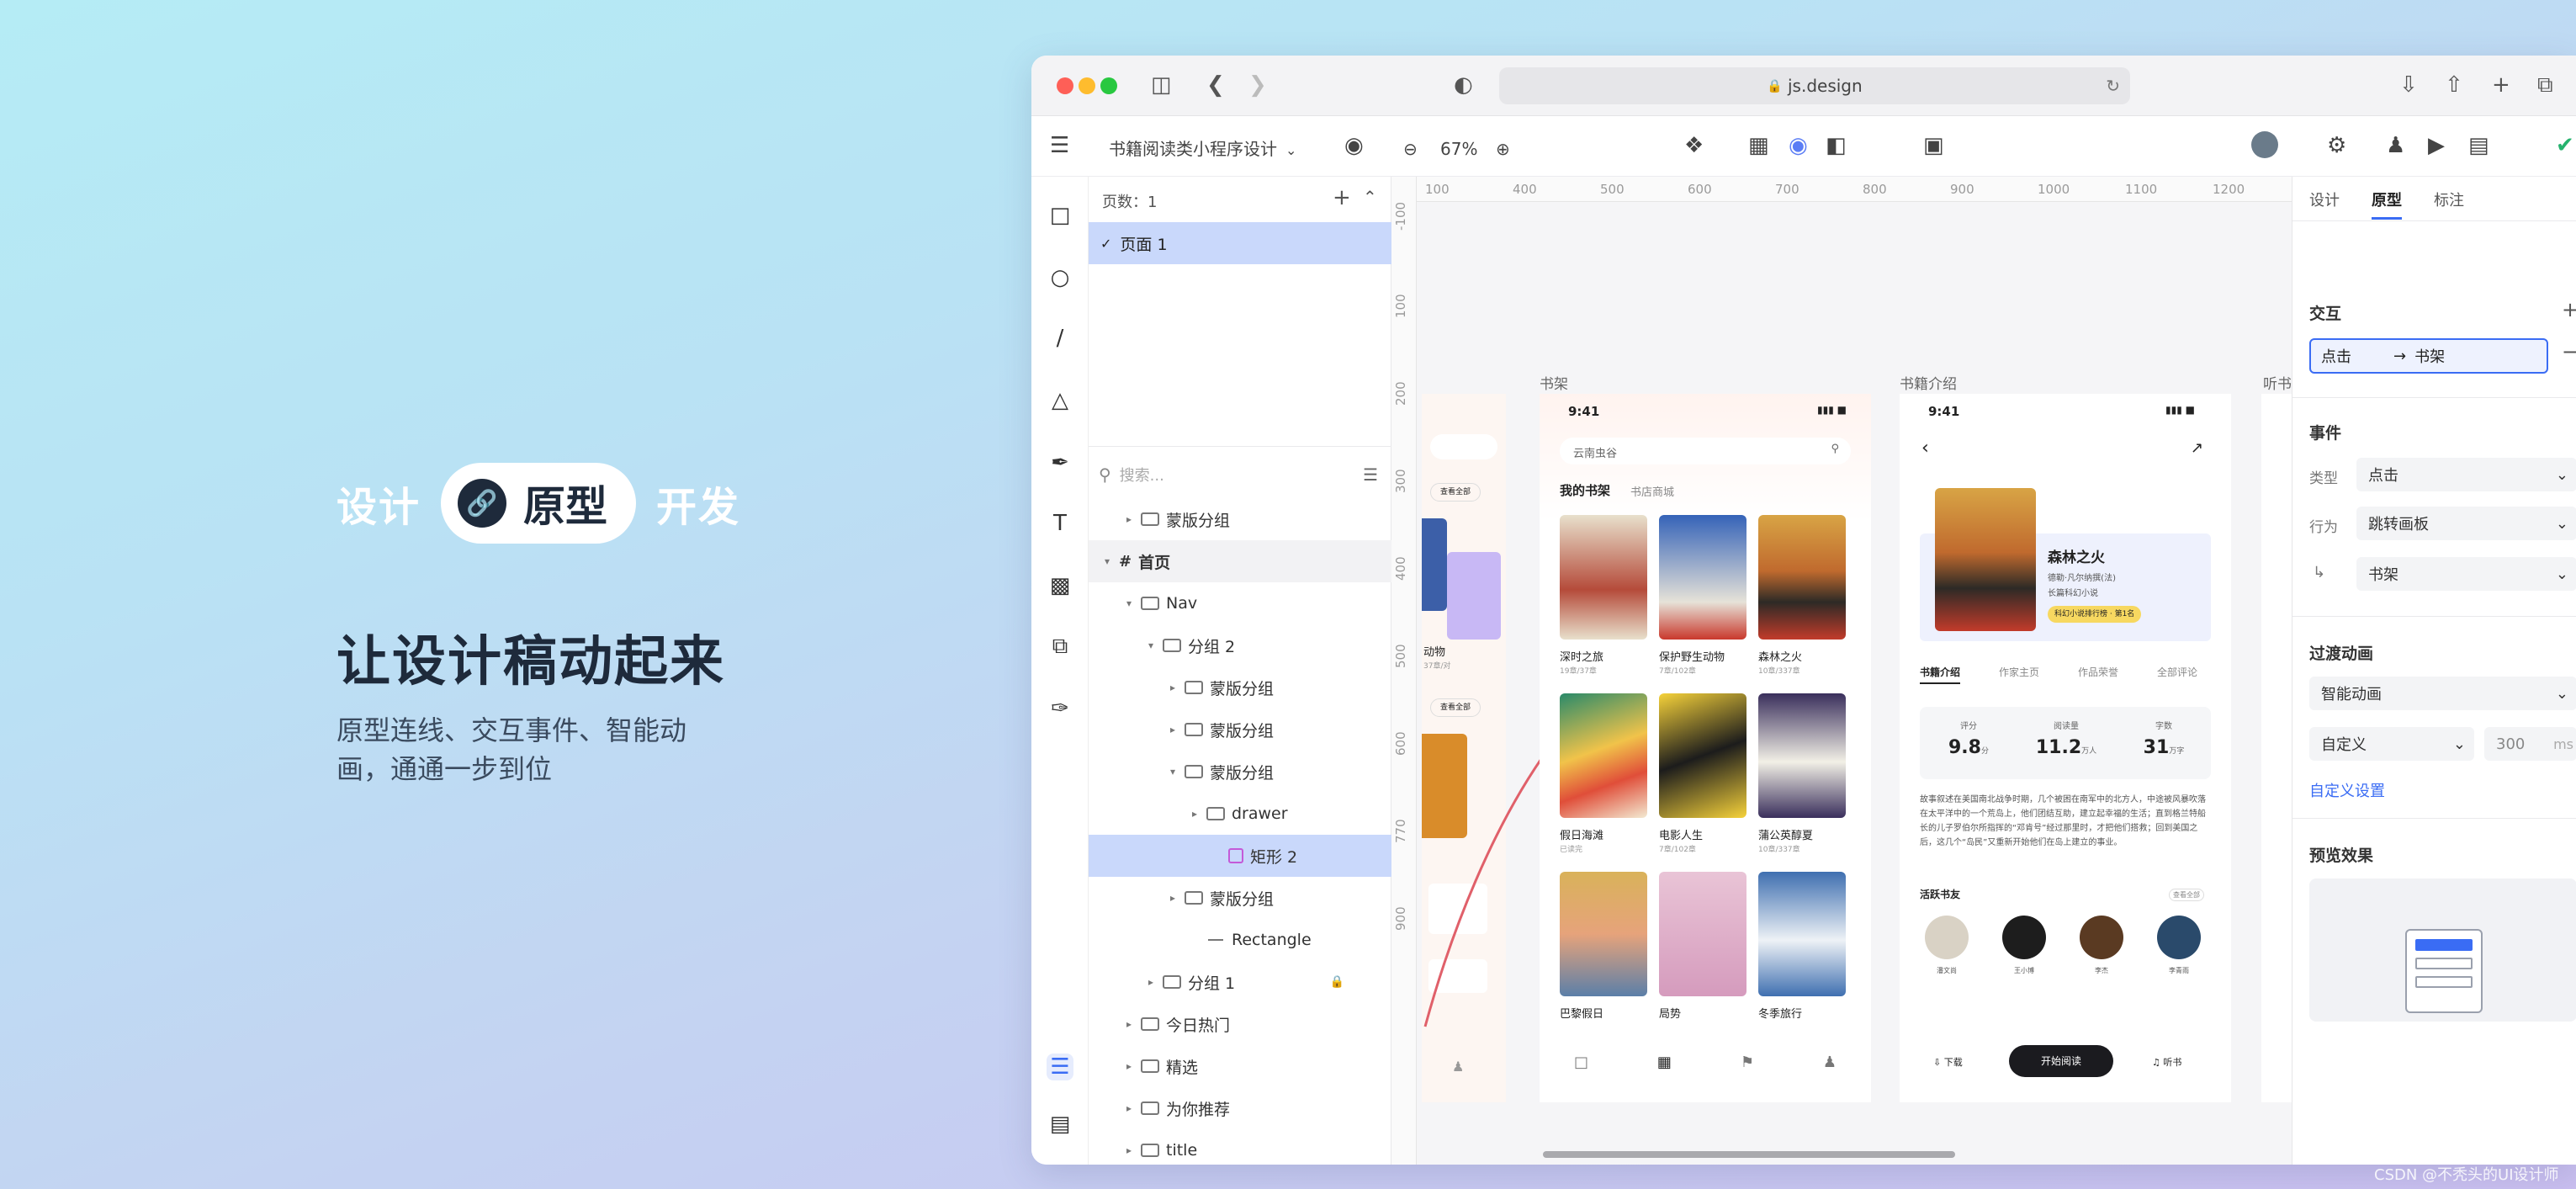 The image size is (2576, 1189). Describe the element at coordinates (1060, 1124) in the screenshot. I see `assets-icon: ▤` at that location.